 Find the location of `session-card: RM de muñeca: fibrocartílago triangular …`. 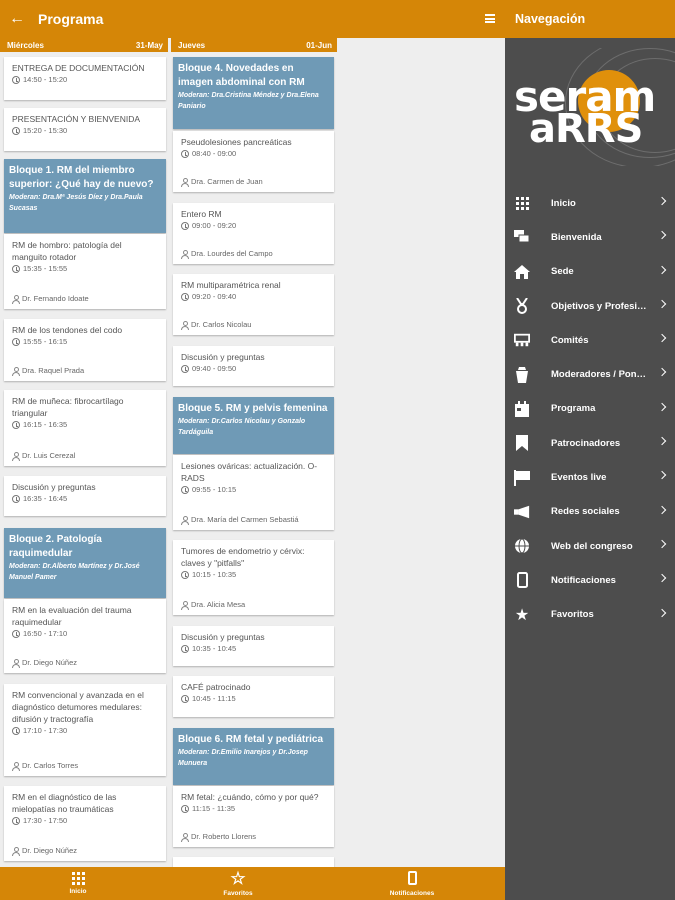

session-card: RM de muñeca: fibrocartílago triangular … is located at coordinates (85, 428).